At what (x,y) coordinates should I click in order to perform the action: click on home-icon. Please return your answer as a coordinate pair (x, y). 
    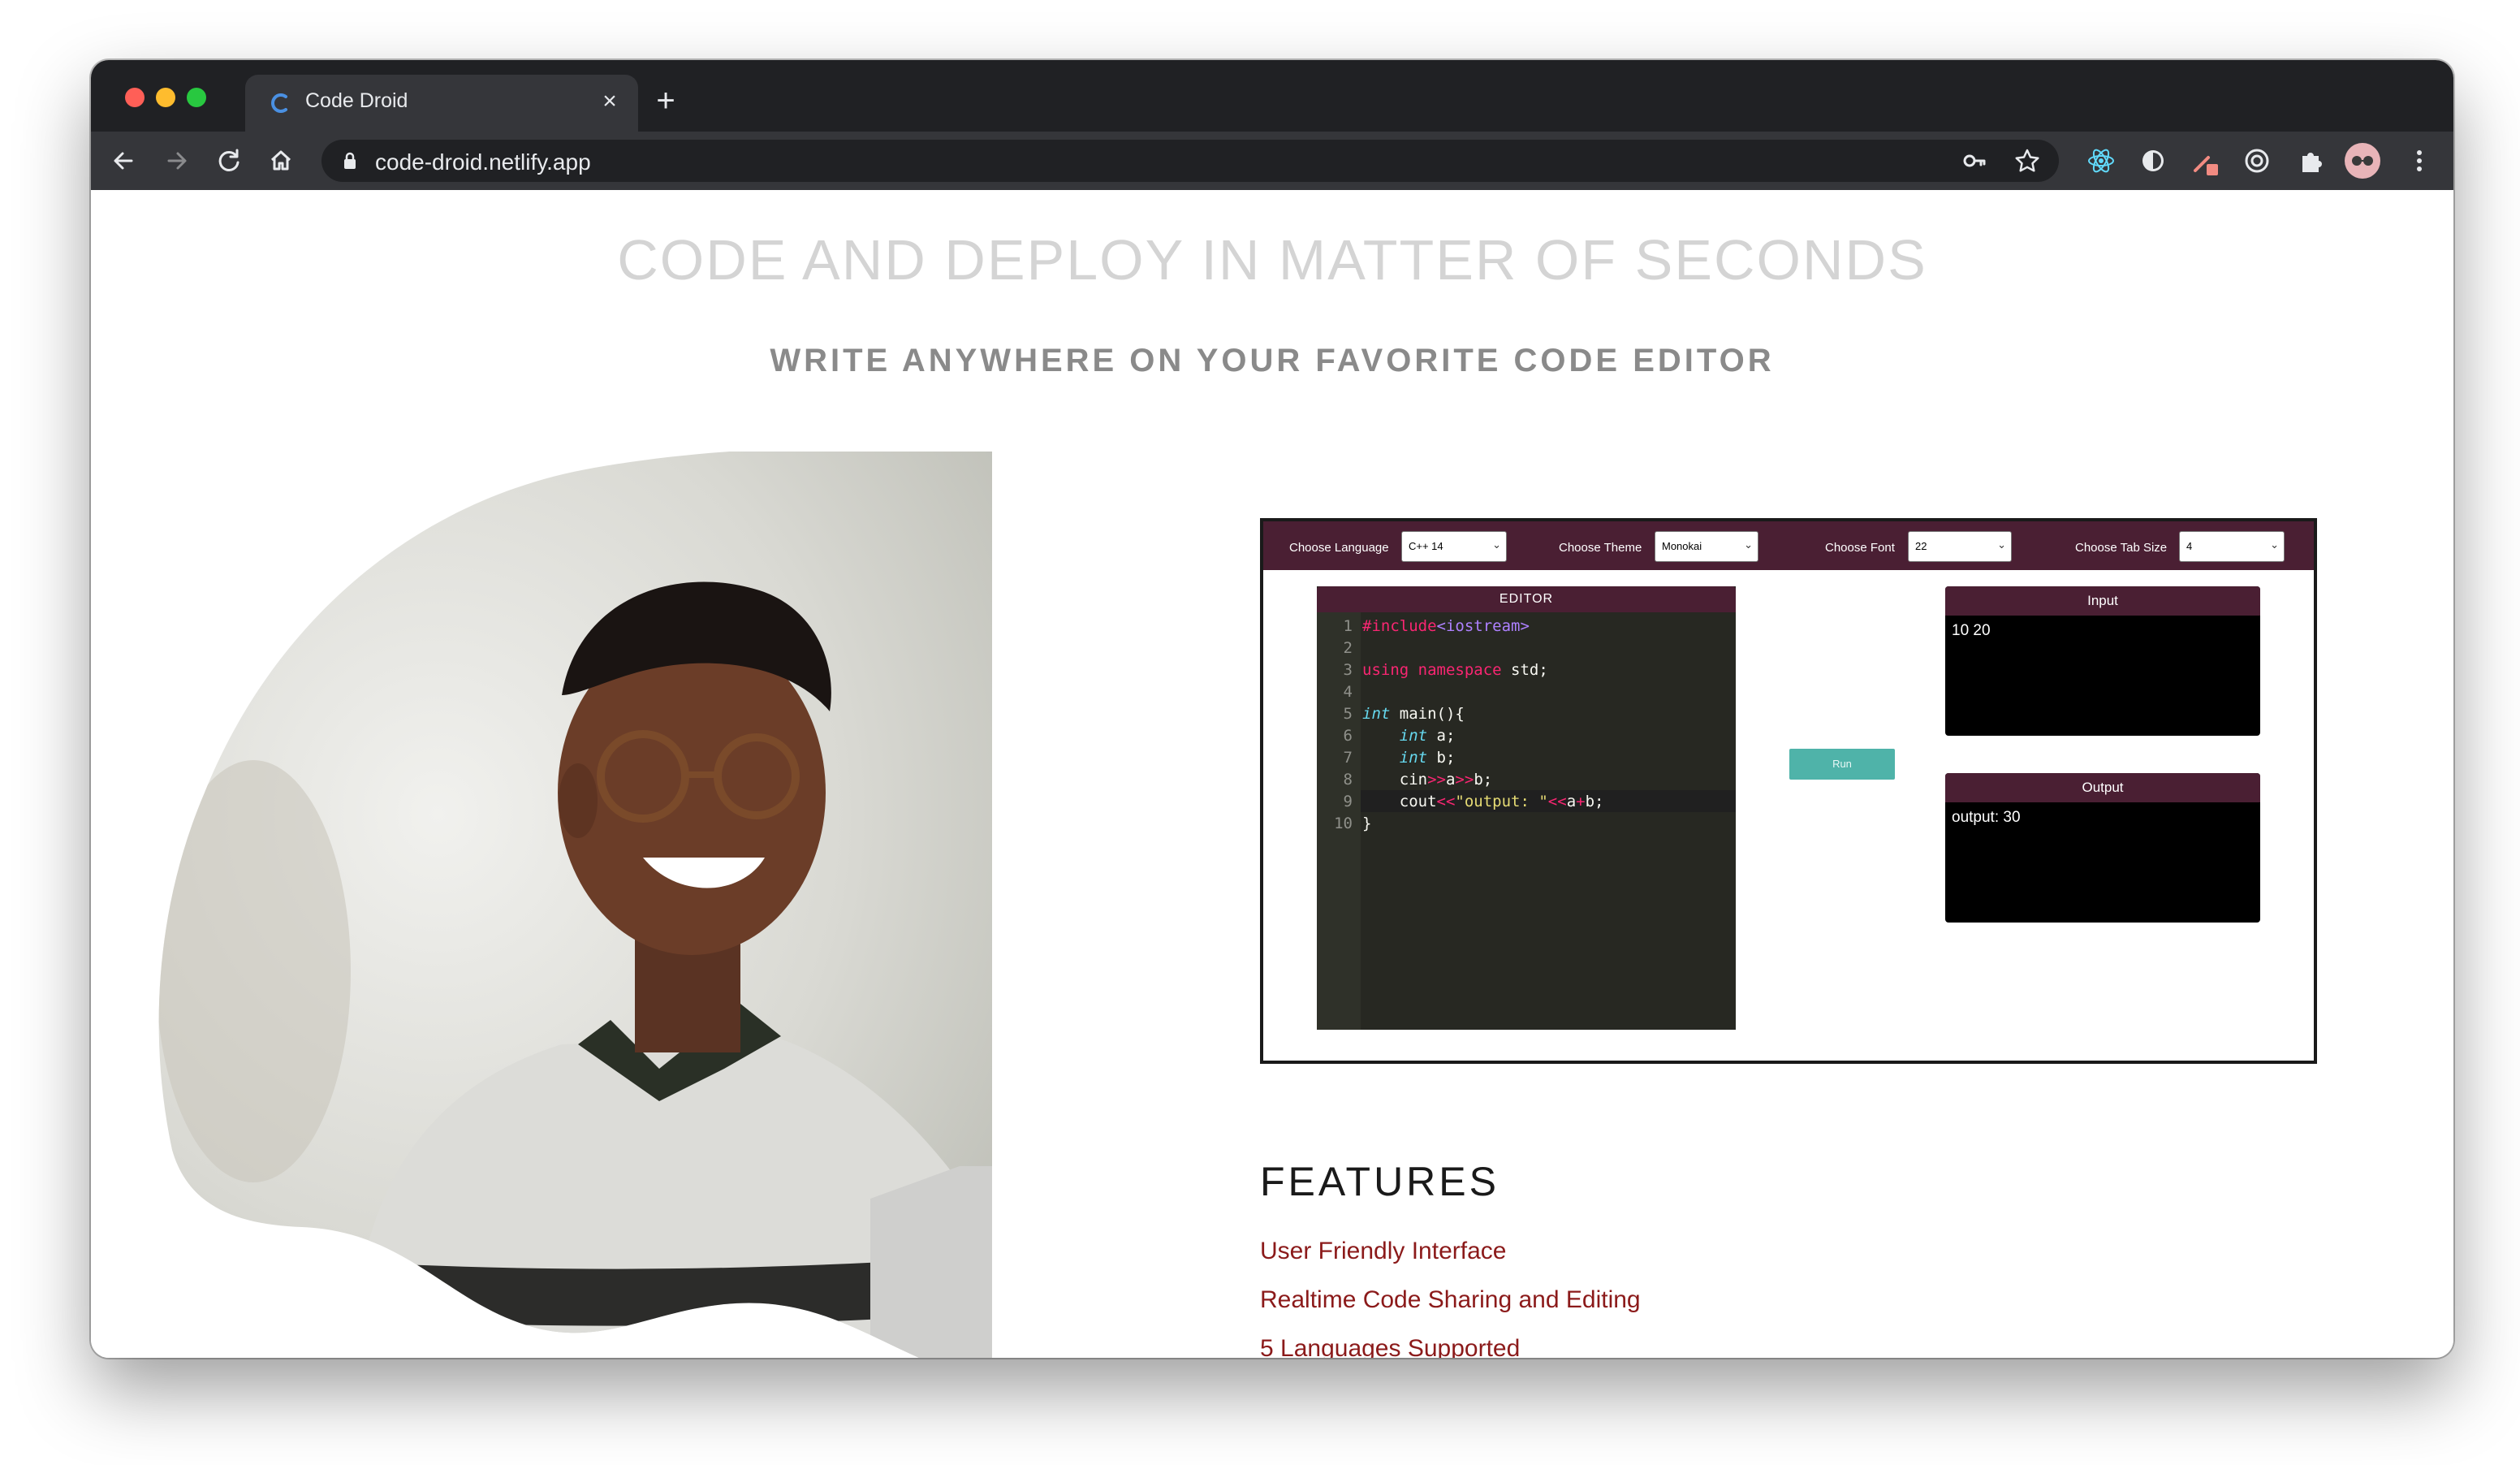
    Looking at the image, I should click on (281, 161).